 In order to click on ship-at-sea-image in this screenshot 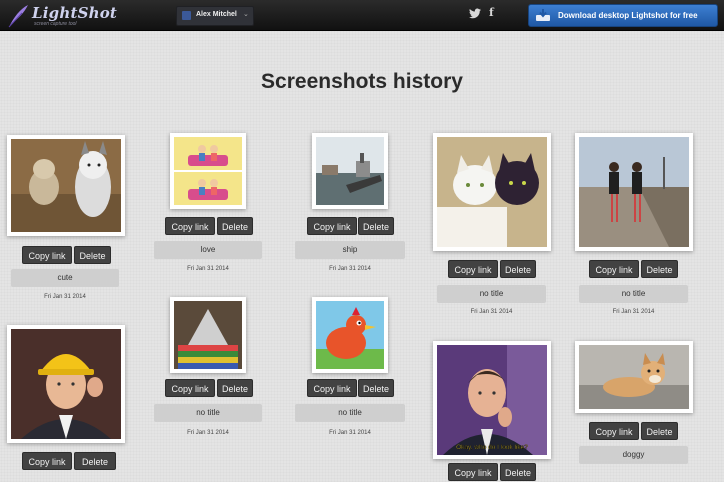, I will do `click(350, 171)`.